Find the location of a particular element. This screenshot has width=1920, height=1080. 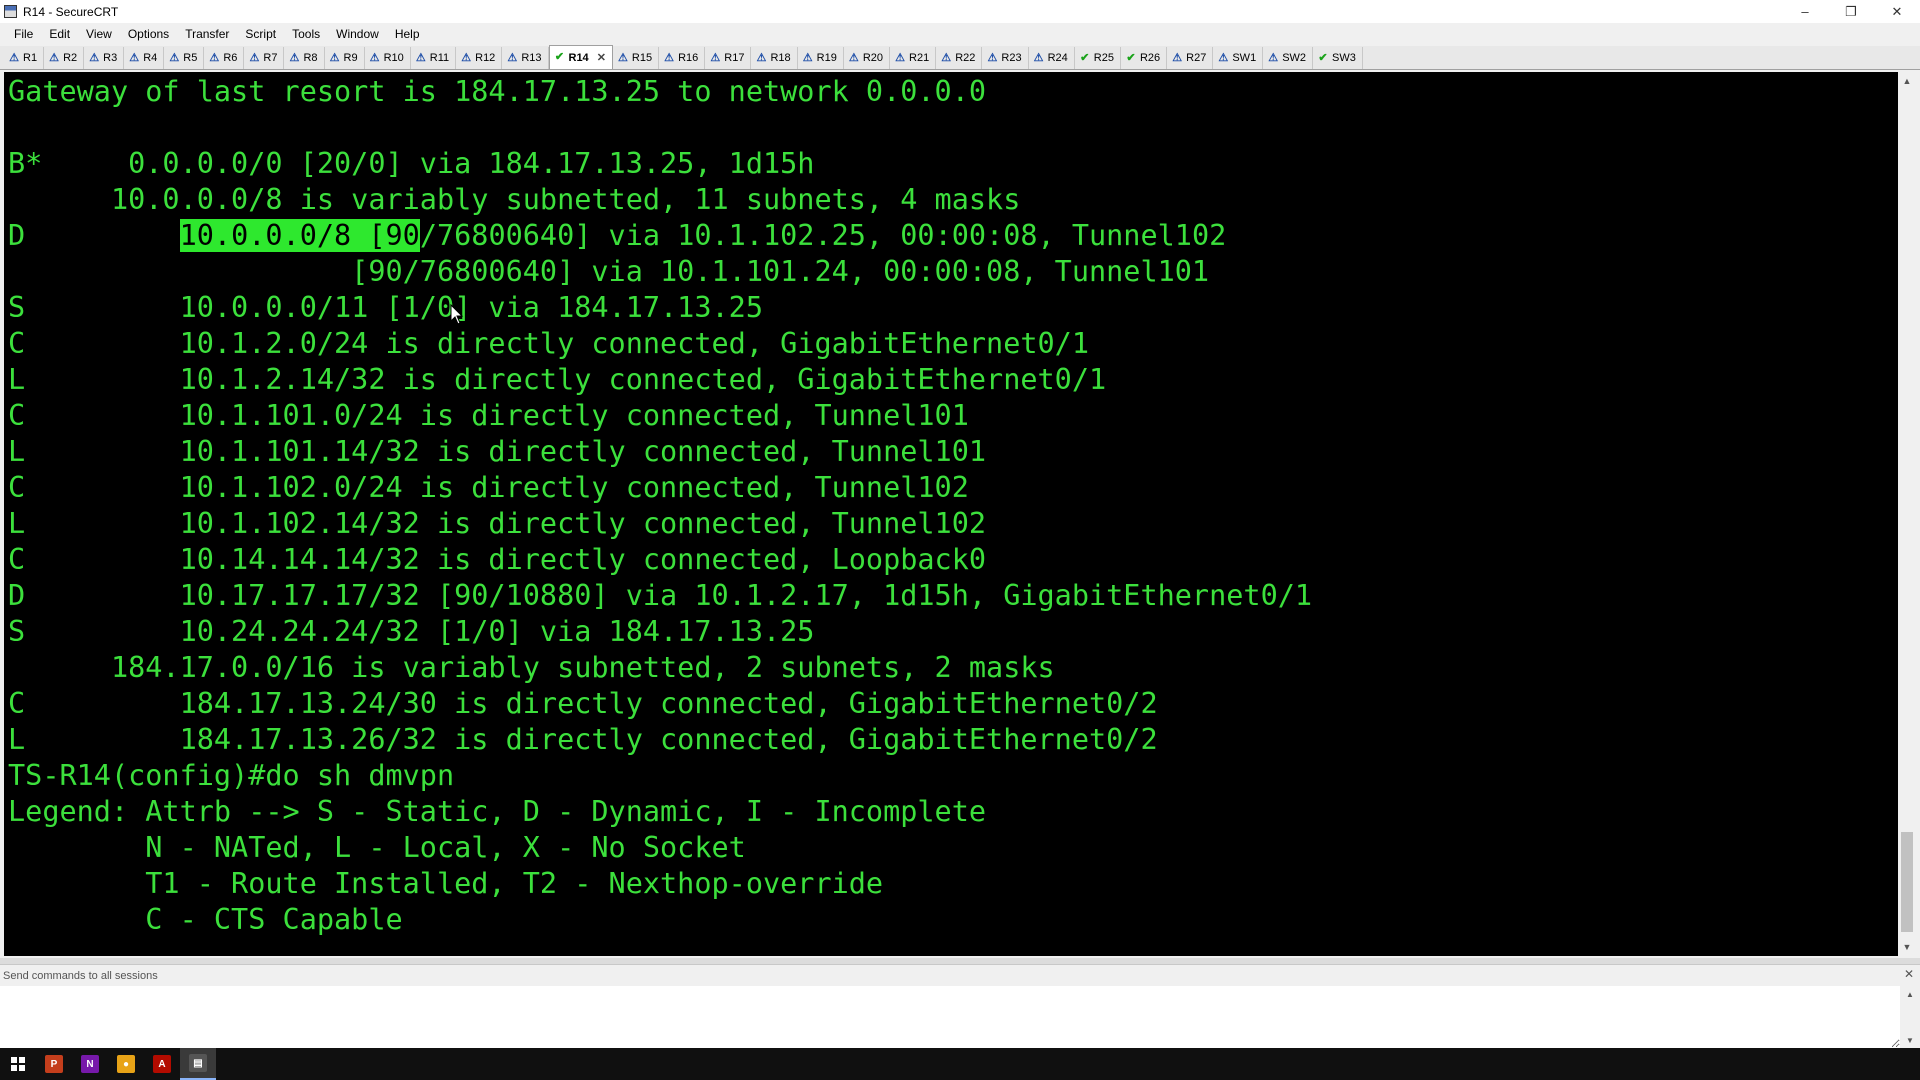

session-tab-r8: ⚠ R8 is located at coordinates (304, 58).